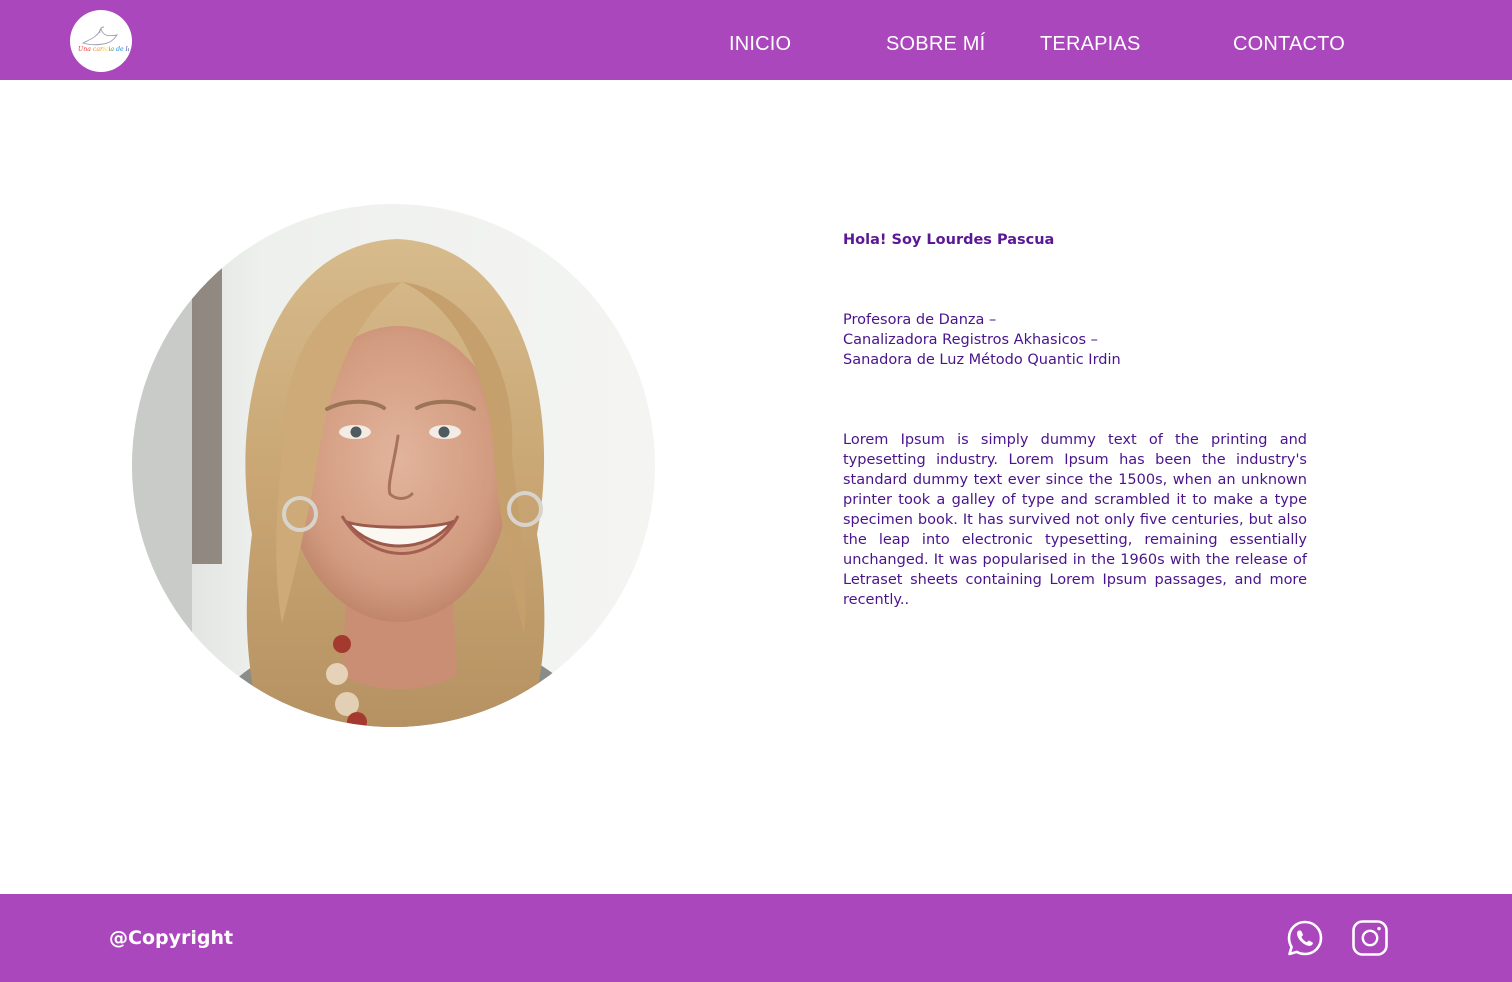  Describe the element at coordinates (920, 320) in the screenshot. I see `role-line: Profesora de Danza –` at that location.